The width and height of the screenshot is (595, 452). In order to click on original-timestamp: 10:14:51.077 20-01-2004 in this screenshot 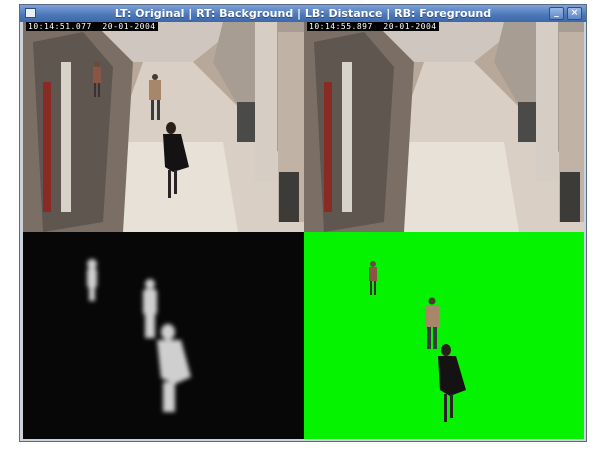, I will do `click(92, 26)`.